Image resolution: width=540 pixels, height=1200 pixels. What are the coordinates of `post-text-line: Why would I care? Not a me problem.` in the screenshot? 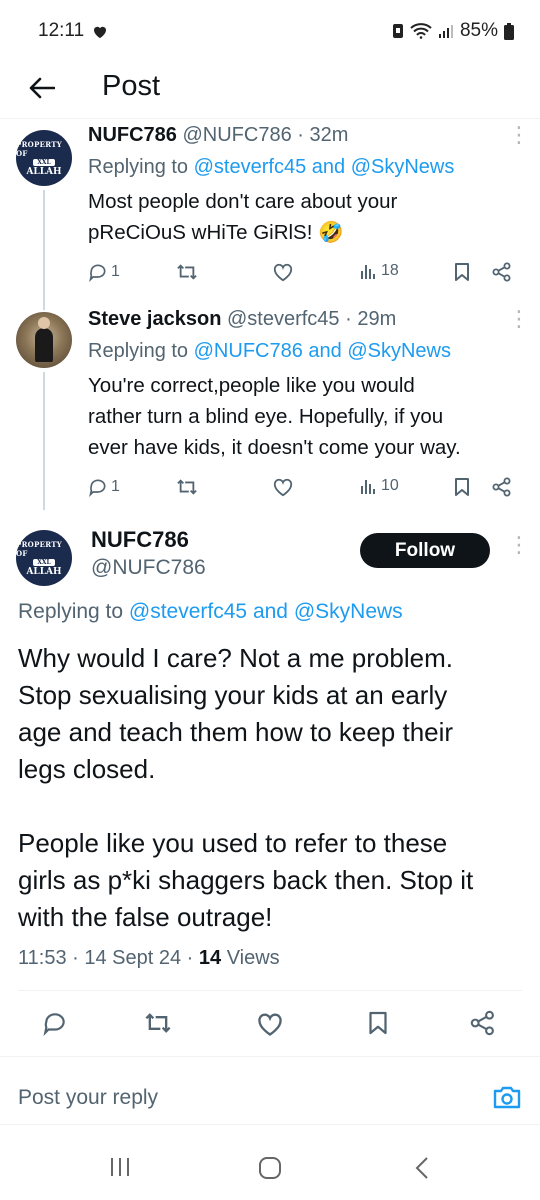 It's located at (235, 658).